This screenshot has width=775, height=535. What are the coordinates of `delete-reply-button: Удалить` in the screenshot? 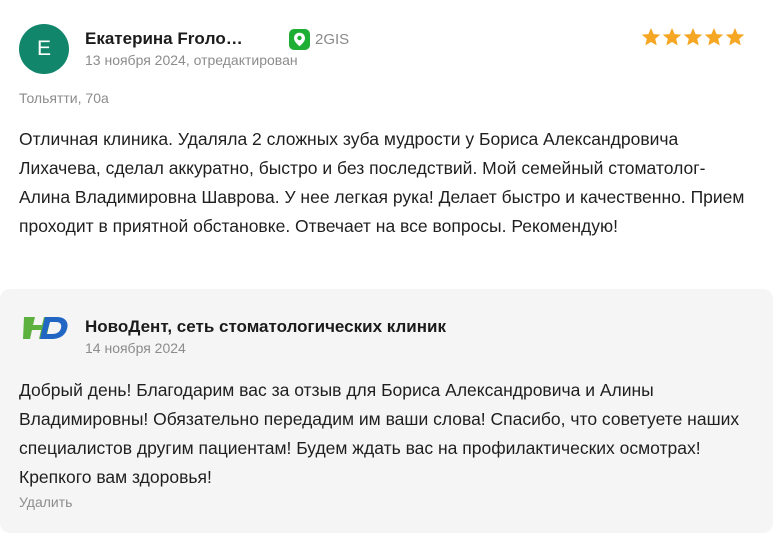 It's located at (45, 502).